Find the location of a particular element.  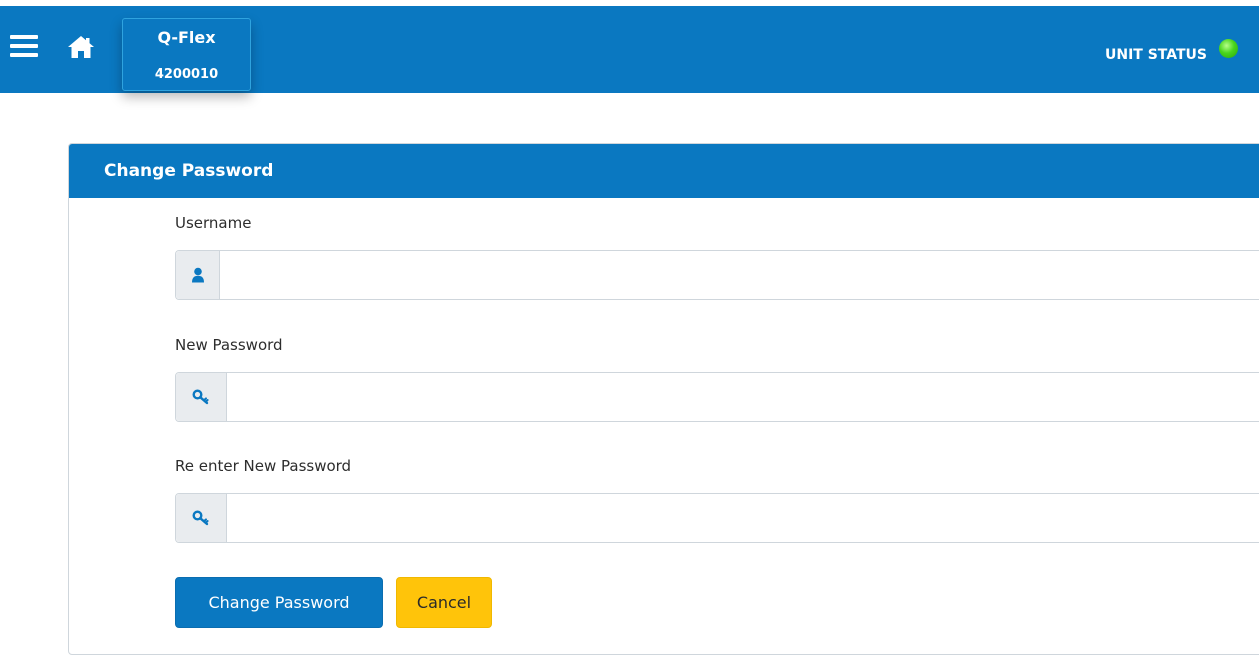

confirm-password-input is located at coordinates (743, 518).